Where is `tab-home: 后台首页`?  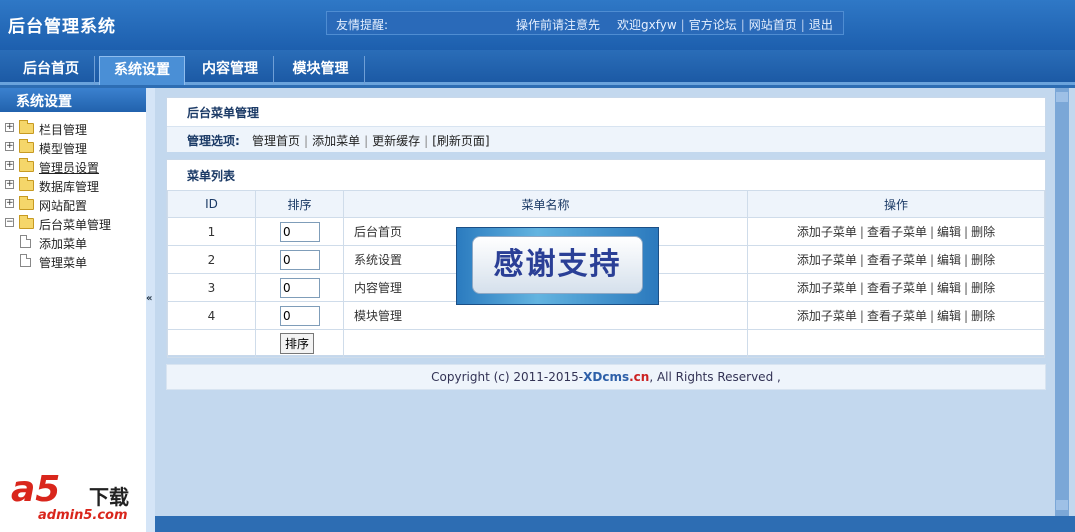
tab-home: 后台首页 is located at coordinates (51, 70).